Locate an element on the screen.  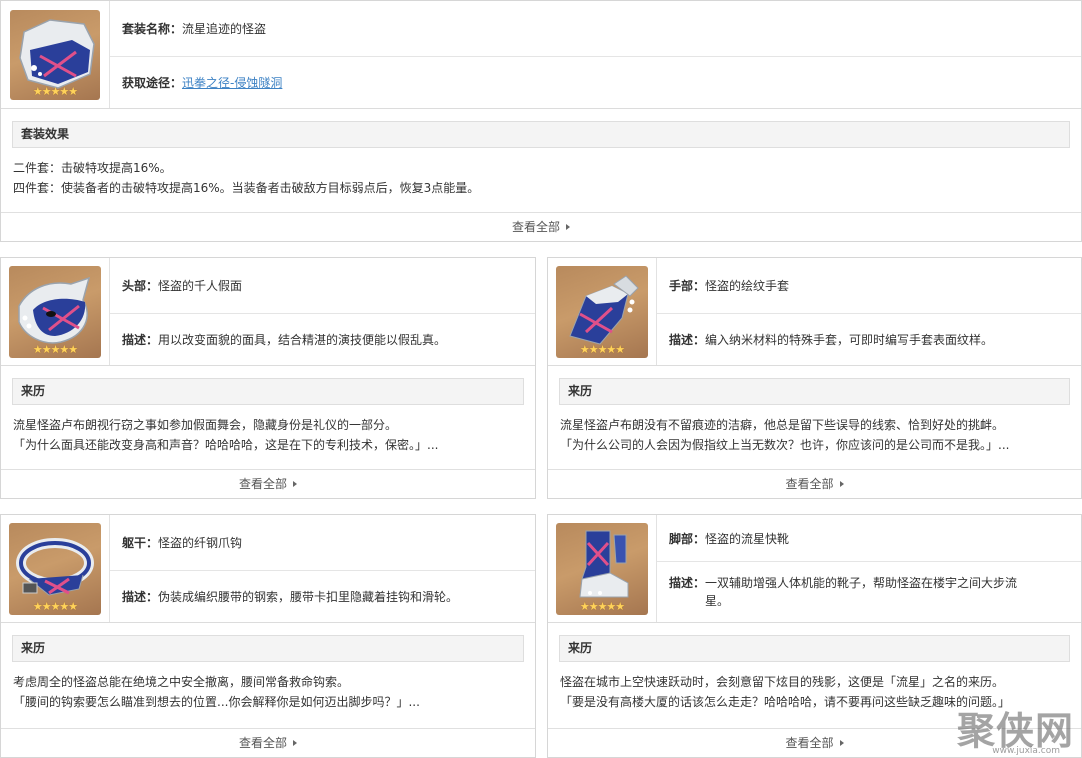
piece-name-row: 头部： 怪盗的千人假面 is located at coordinates (322, 285).